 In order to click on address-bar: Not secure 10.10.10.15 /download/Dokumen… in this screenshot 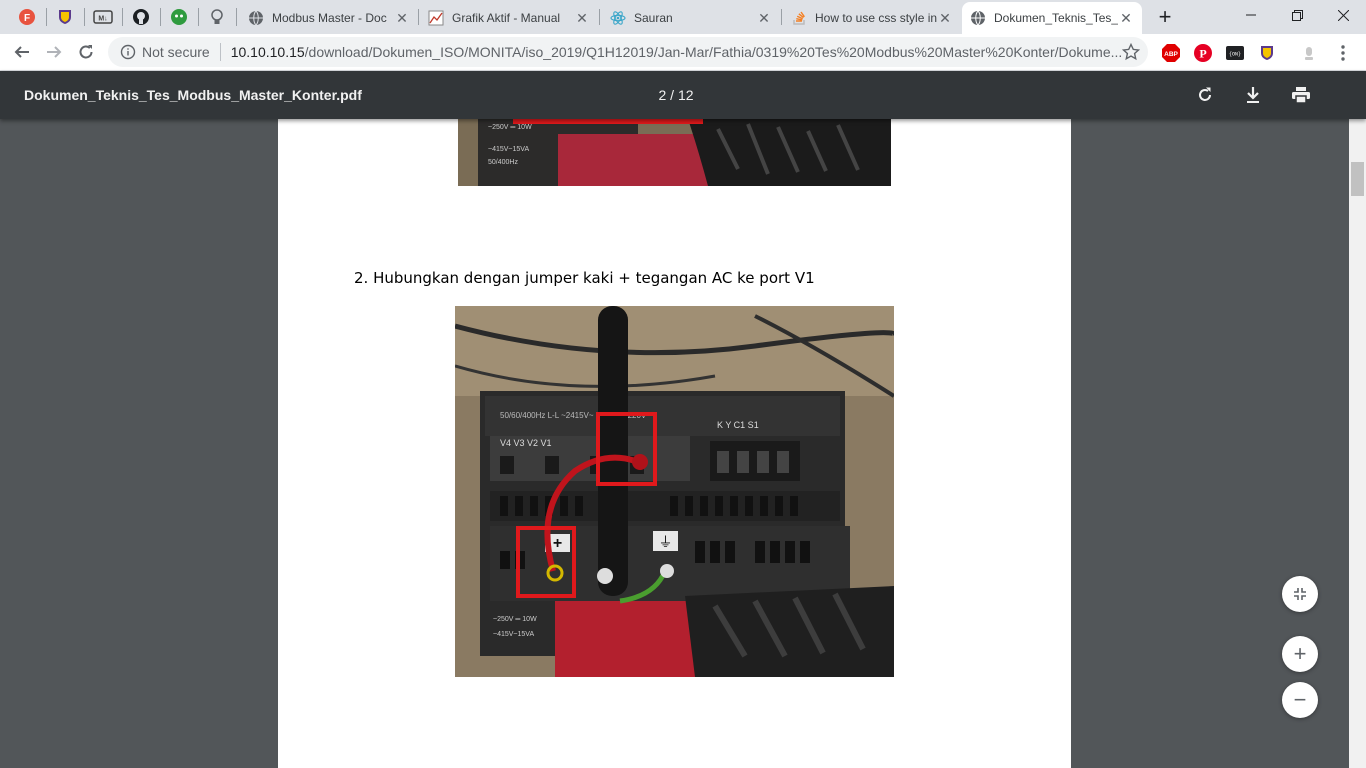, I will do `click(628, 52)`.